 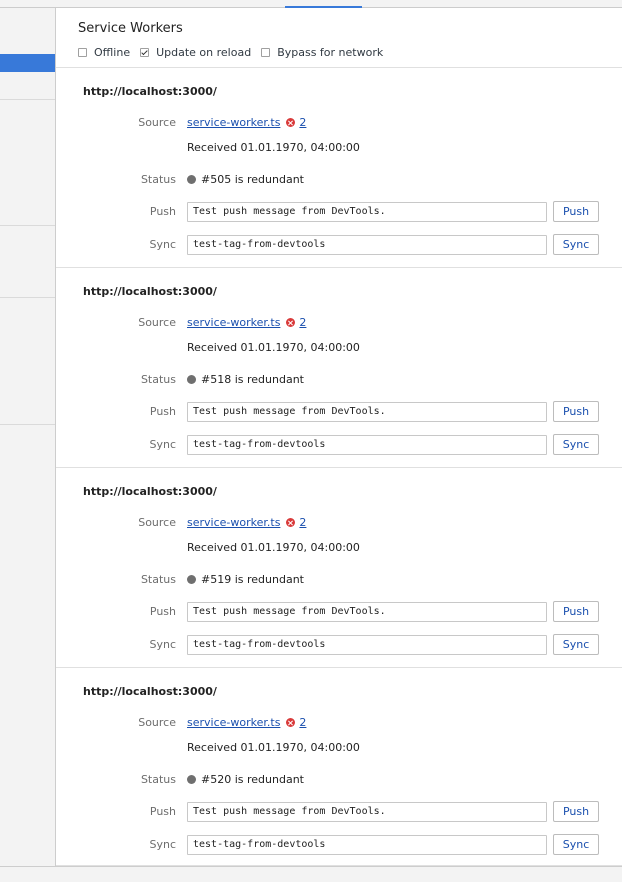 I want to click on bypass-for-network-option: Bypass for network, so click(x=322, y=52).